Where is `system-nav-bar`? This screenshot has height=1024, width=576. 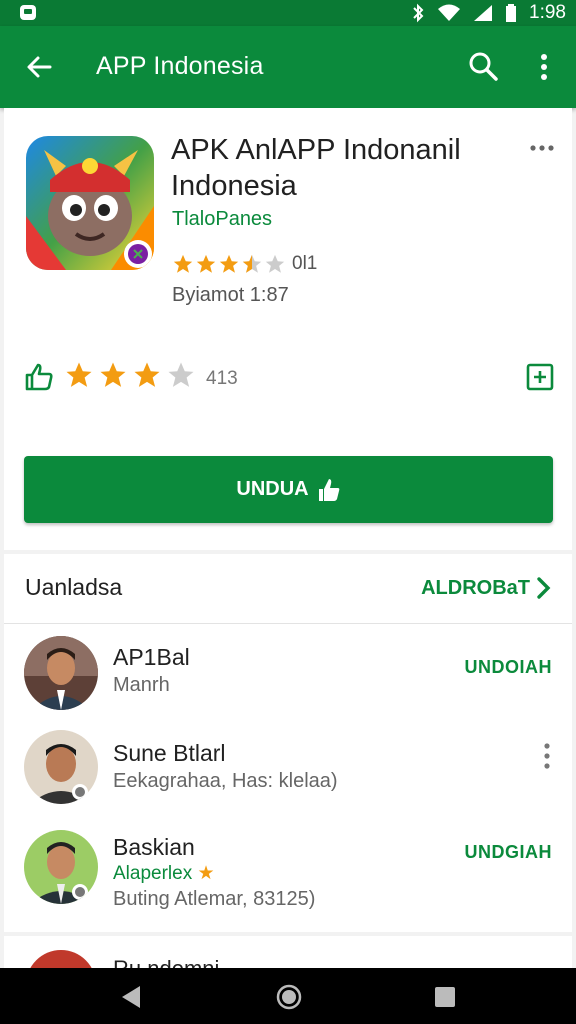
system-nav-bar is located at coordinates (288, 996).